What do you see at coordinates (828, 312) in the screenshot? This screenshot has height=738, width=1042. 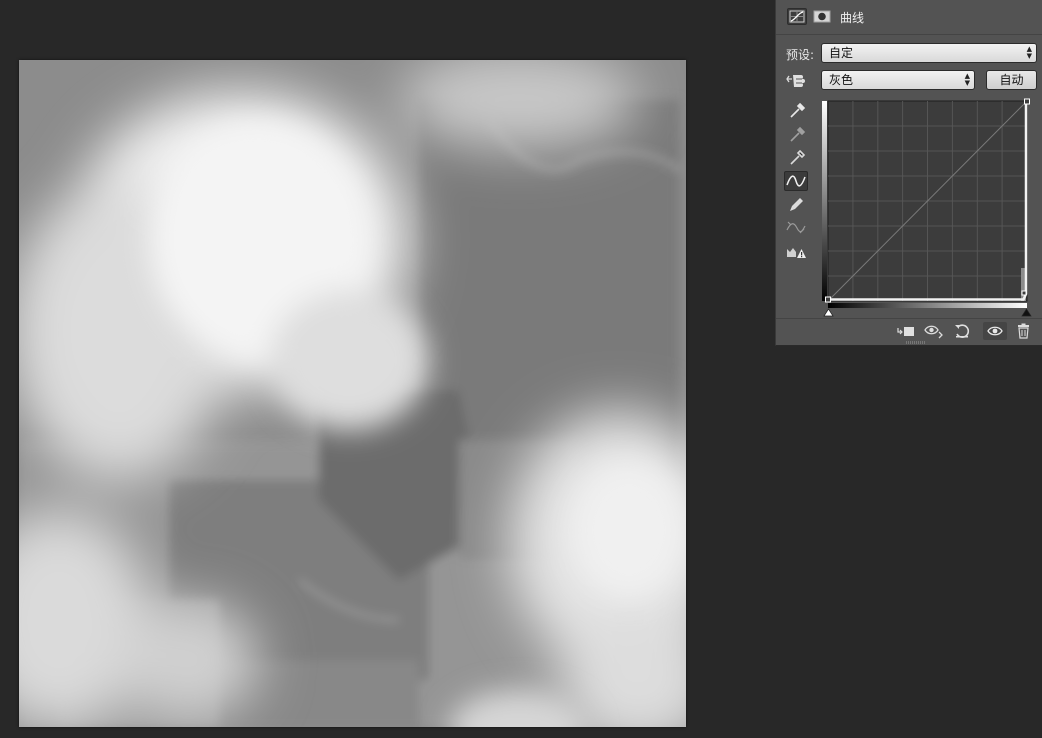 I see `input-black-slider` at bounding box center [828, 312].